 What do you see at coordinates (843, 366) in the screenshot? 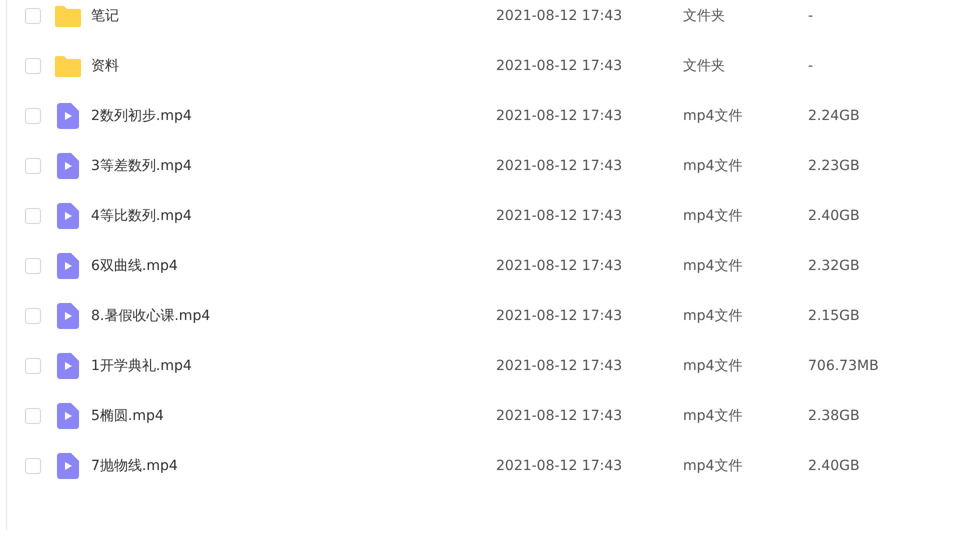
I see `file-size: 706.73MB` at bounding box center [843, 366].